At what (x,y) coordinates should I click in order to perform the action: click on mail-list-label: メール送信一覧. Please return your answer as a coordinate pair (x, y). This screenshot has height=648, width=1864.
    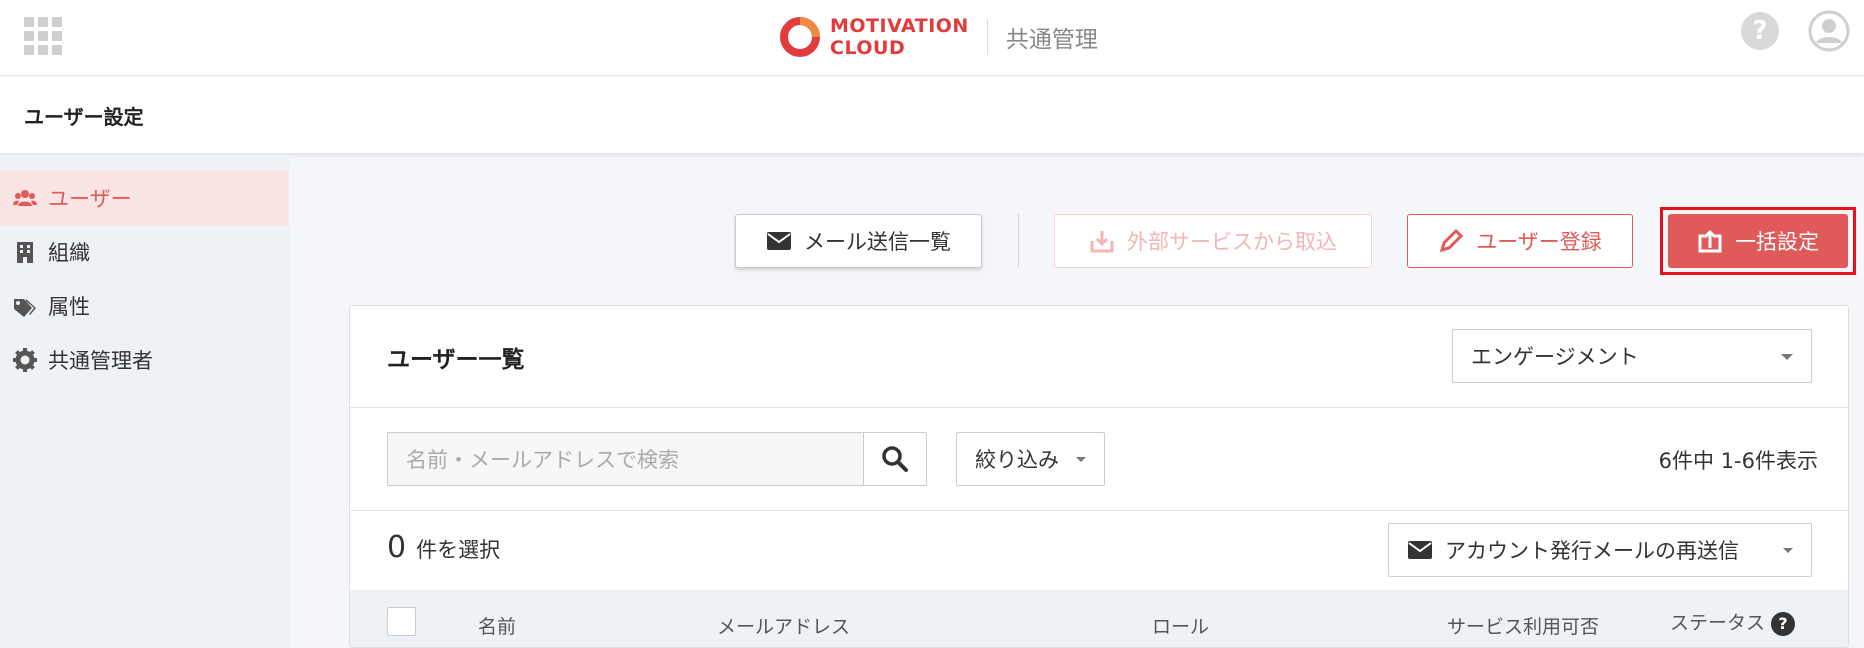
    Looking at the image, I should click on (877, 242).